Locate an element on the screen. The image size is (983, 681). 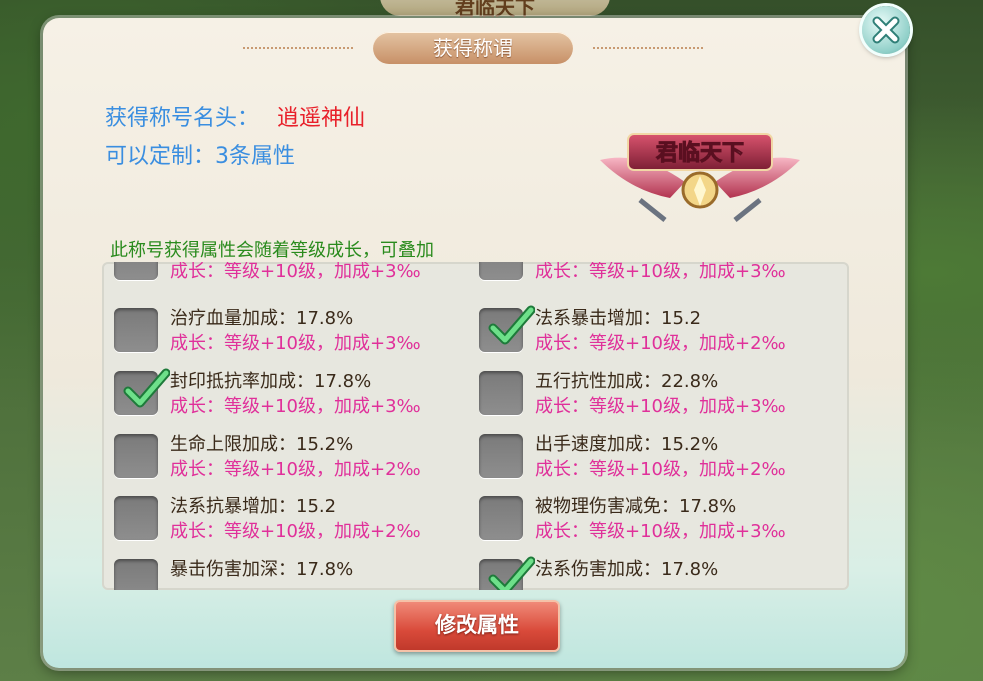
attribute-name: 治疗血量加成：17.8% is located at coordinates (262, 318).